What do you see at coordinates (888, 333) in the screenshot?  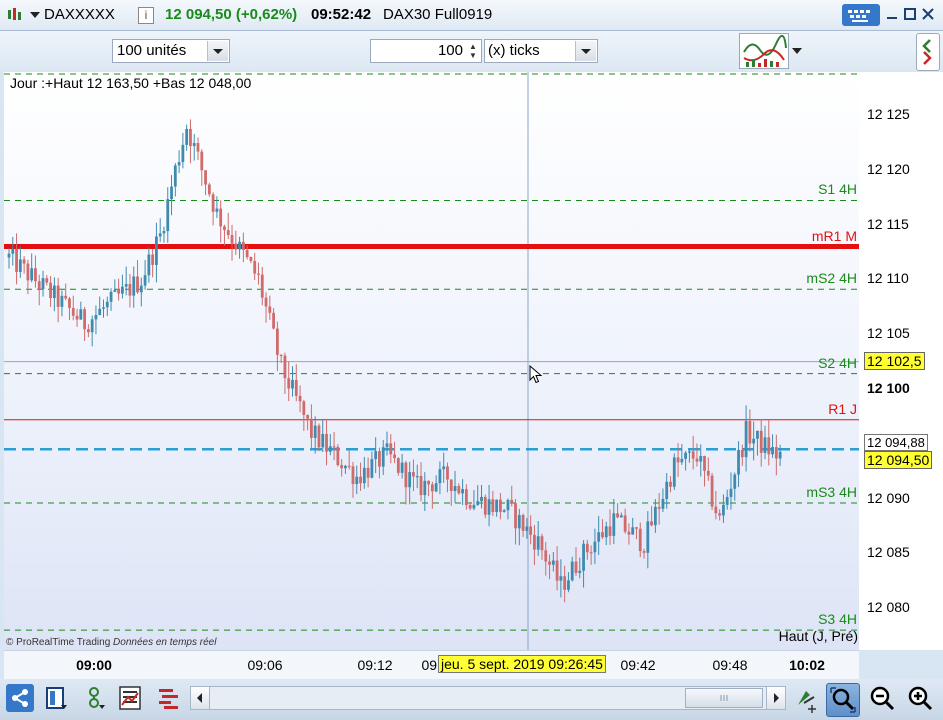 I see `price-tick-label: 12 105` at bounding box center [888, 333].